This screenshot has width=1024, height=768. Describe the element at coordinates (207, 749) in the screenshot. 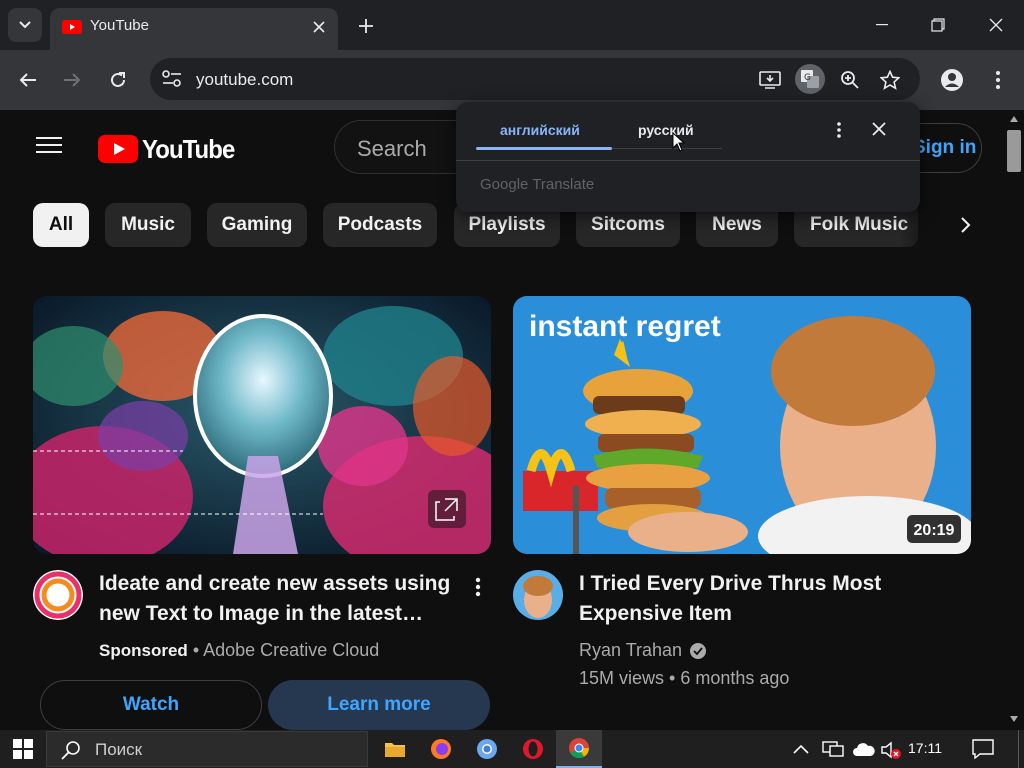

I see `taskbar-search-box: Поиск` at that location.